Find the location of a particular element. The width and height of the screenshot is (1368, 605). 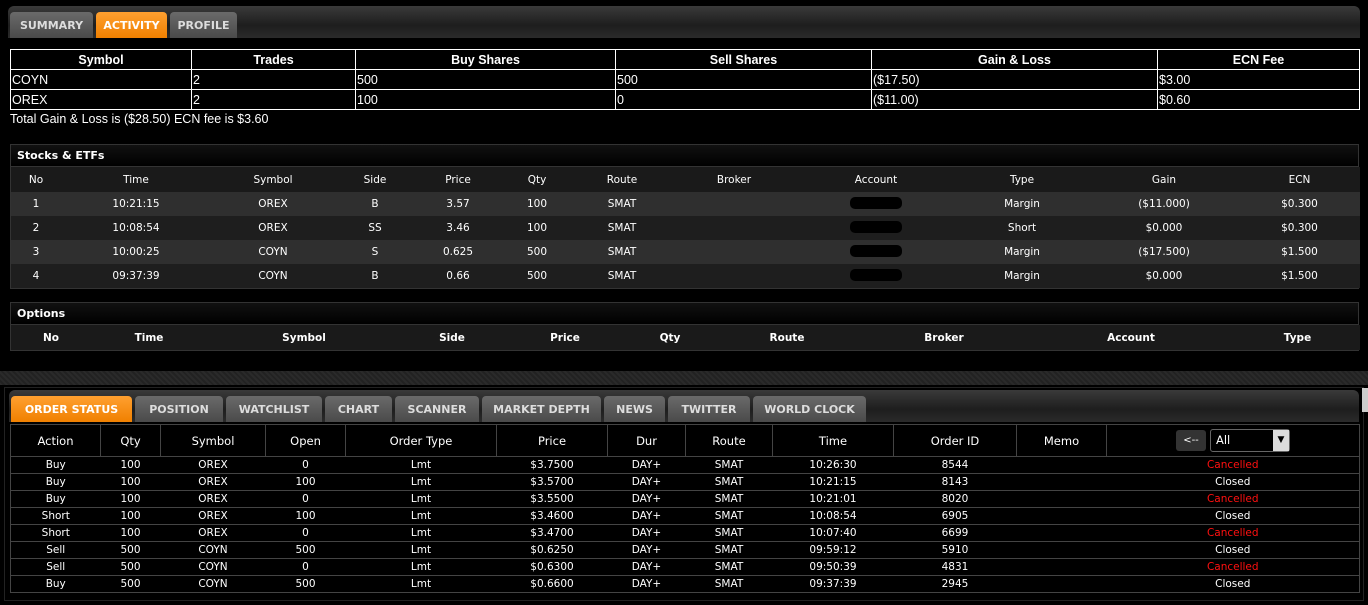

tab-twitter: TWITTER is located at coordinates (709, 409).